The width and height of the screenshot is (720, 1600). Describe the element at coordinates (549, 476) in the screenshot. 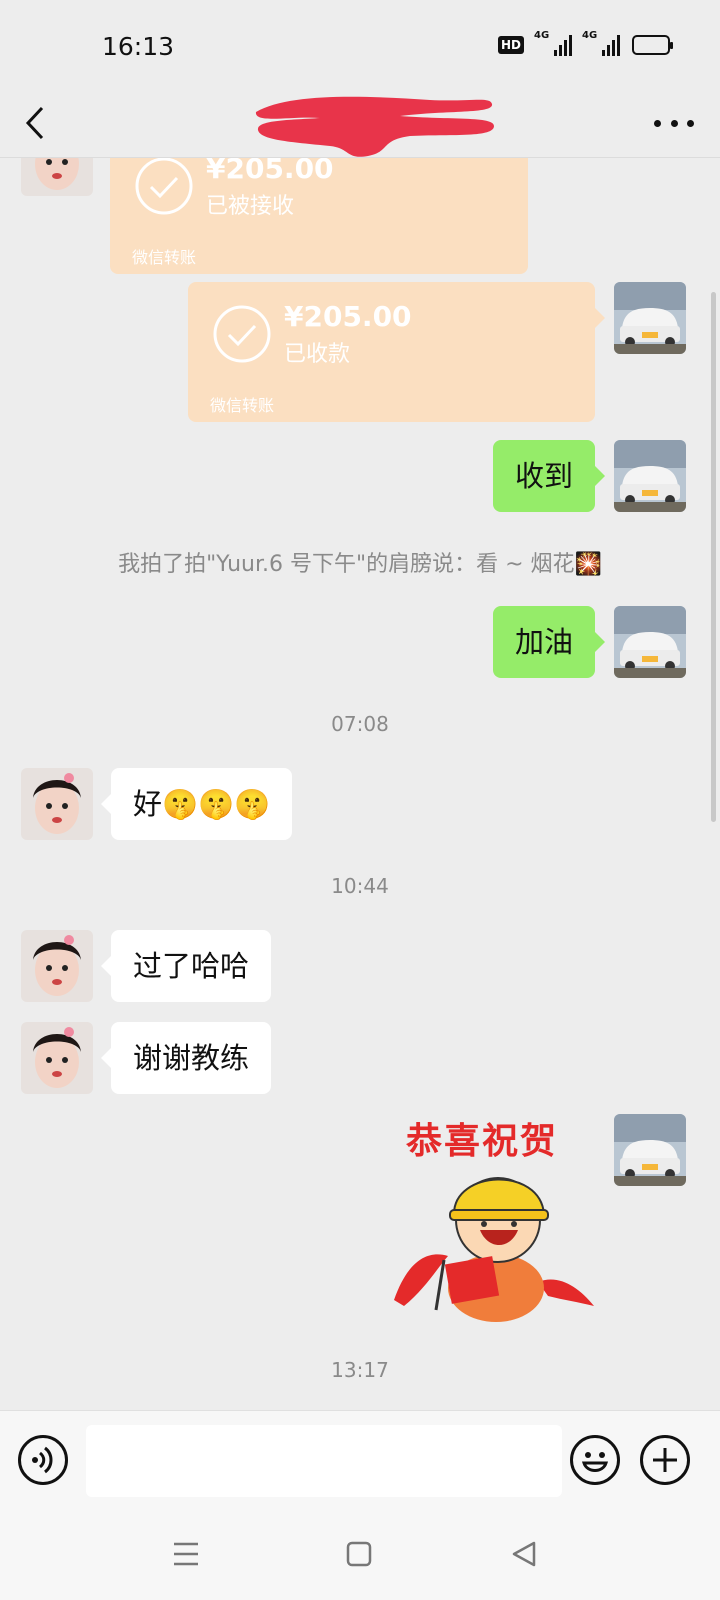

I see `message-bubble-sent: 收到` at that location.